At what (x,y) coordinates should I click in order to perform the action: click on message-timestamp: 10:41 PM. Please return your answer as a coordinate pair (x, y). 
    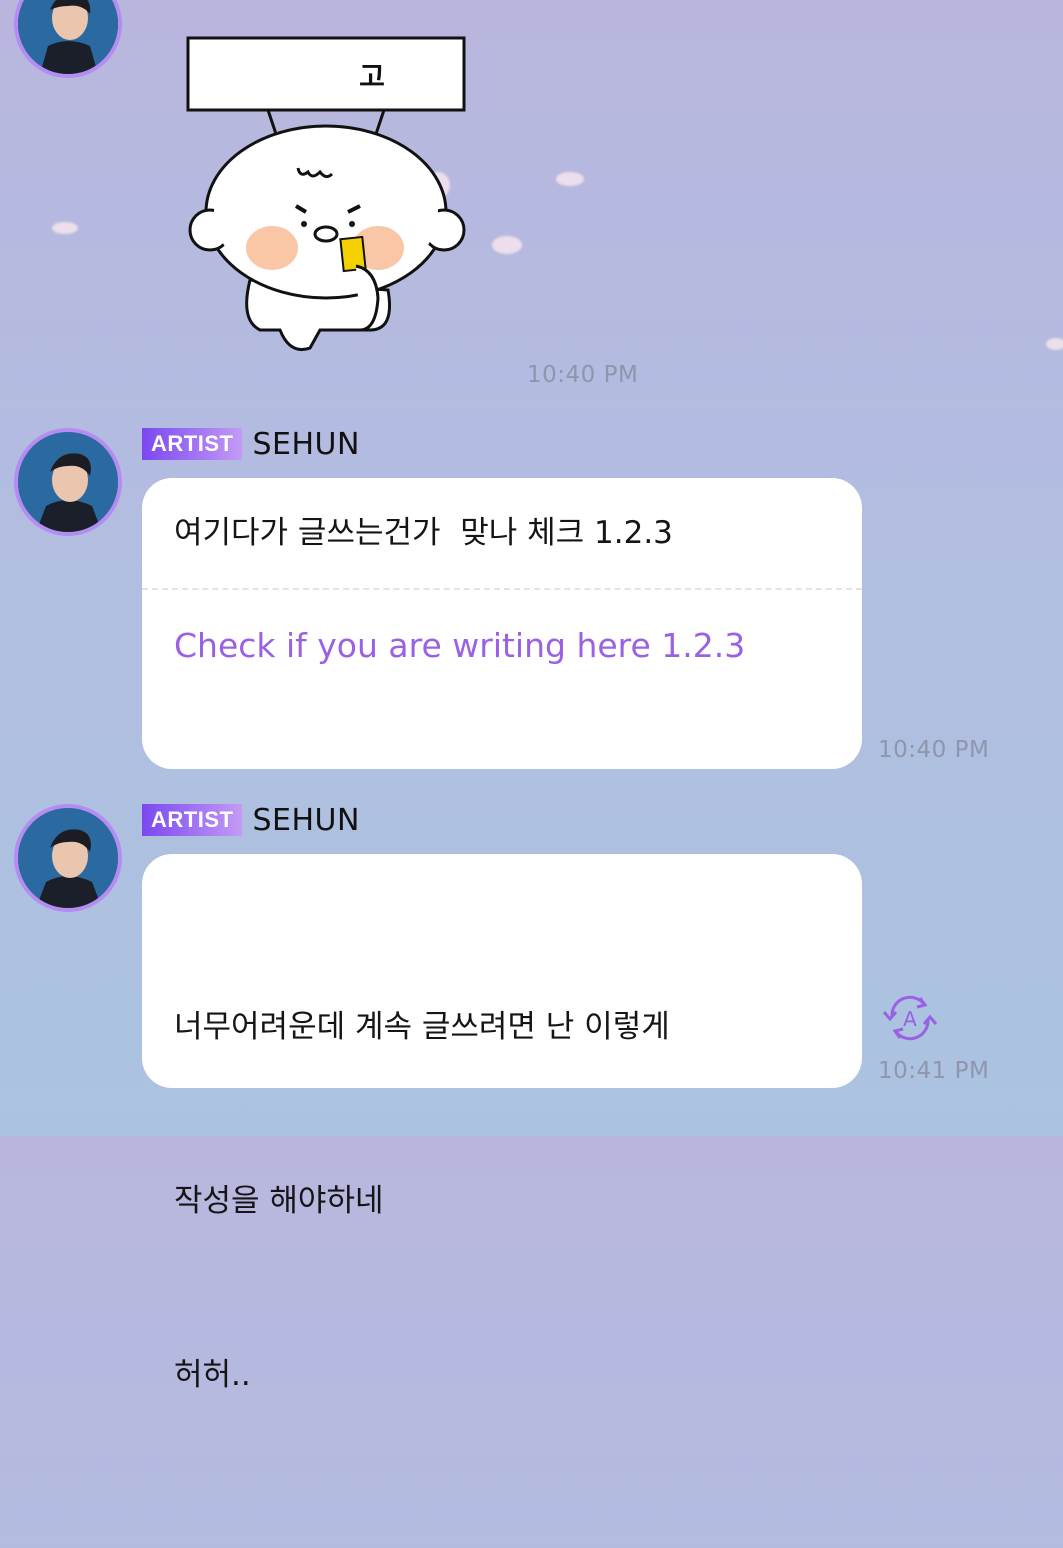
    Looking at the image, I should click on (934, 1071).